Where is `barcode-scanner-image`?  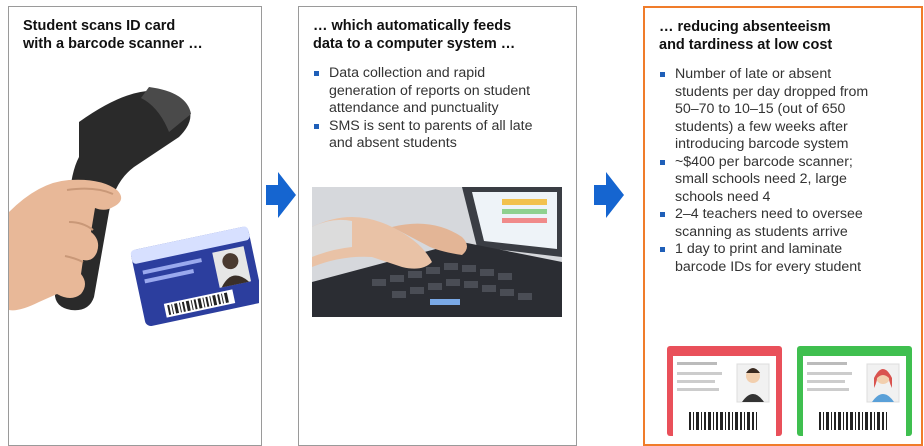
barcode-scanner-image is located at coordinates (134, 206).